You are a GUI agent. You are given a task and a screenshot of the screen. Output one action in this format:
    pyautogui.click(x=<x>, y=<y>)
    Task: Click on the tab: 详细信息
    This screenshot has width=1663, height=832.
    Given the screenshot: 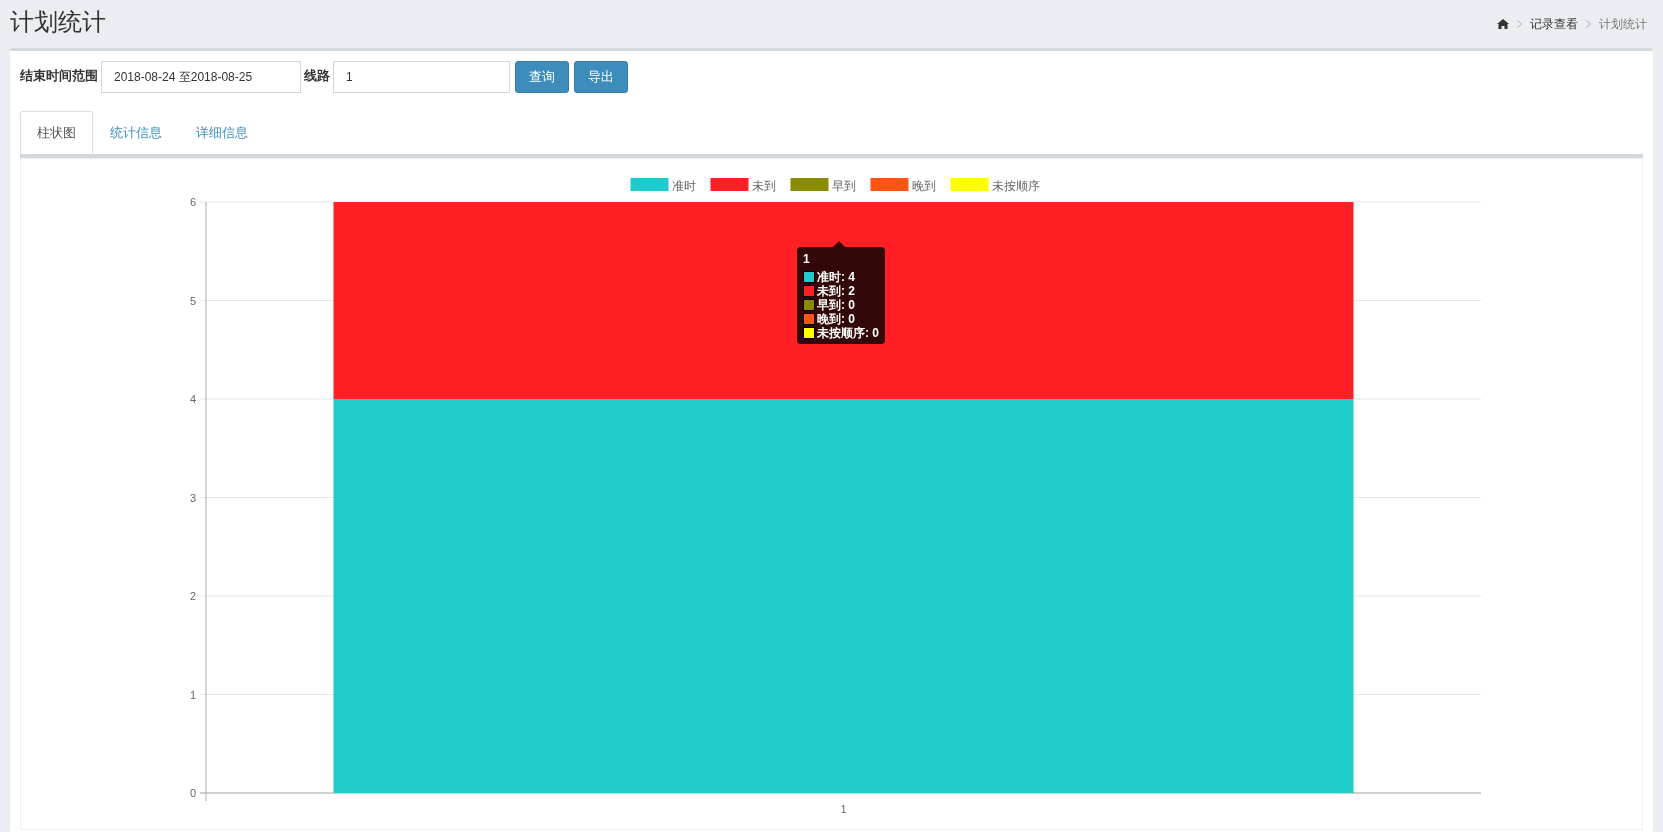 What is the action you would take?
    pyautogui.click(x=222, y=132)
    